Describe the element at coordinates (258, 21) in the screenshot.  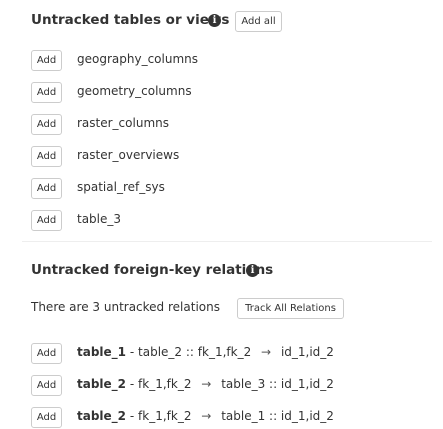
I see `add-all-button: Add all` at that location.